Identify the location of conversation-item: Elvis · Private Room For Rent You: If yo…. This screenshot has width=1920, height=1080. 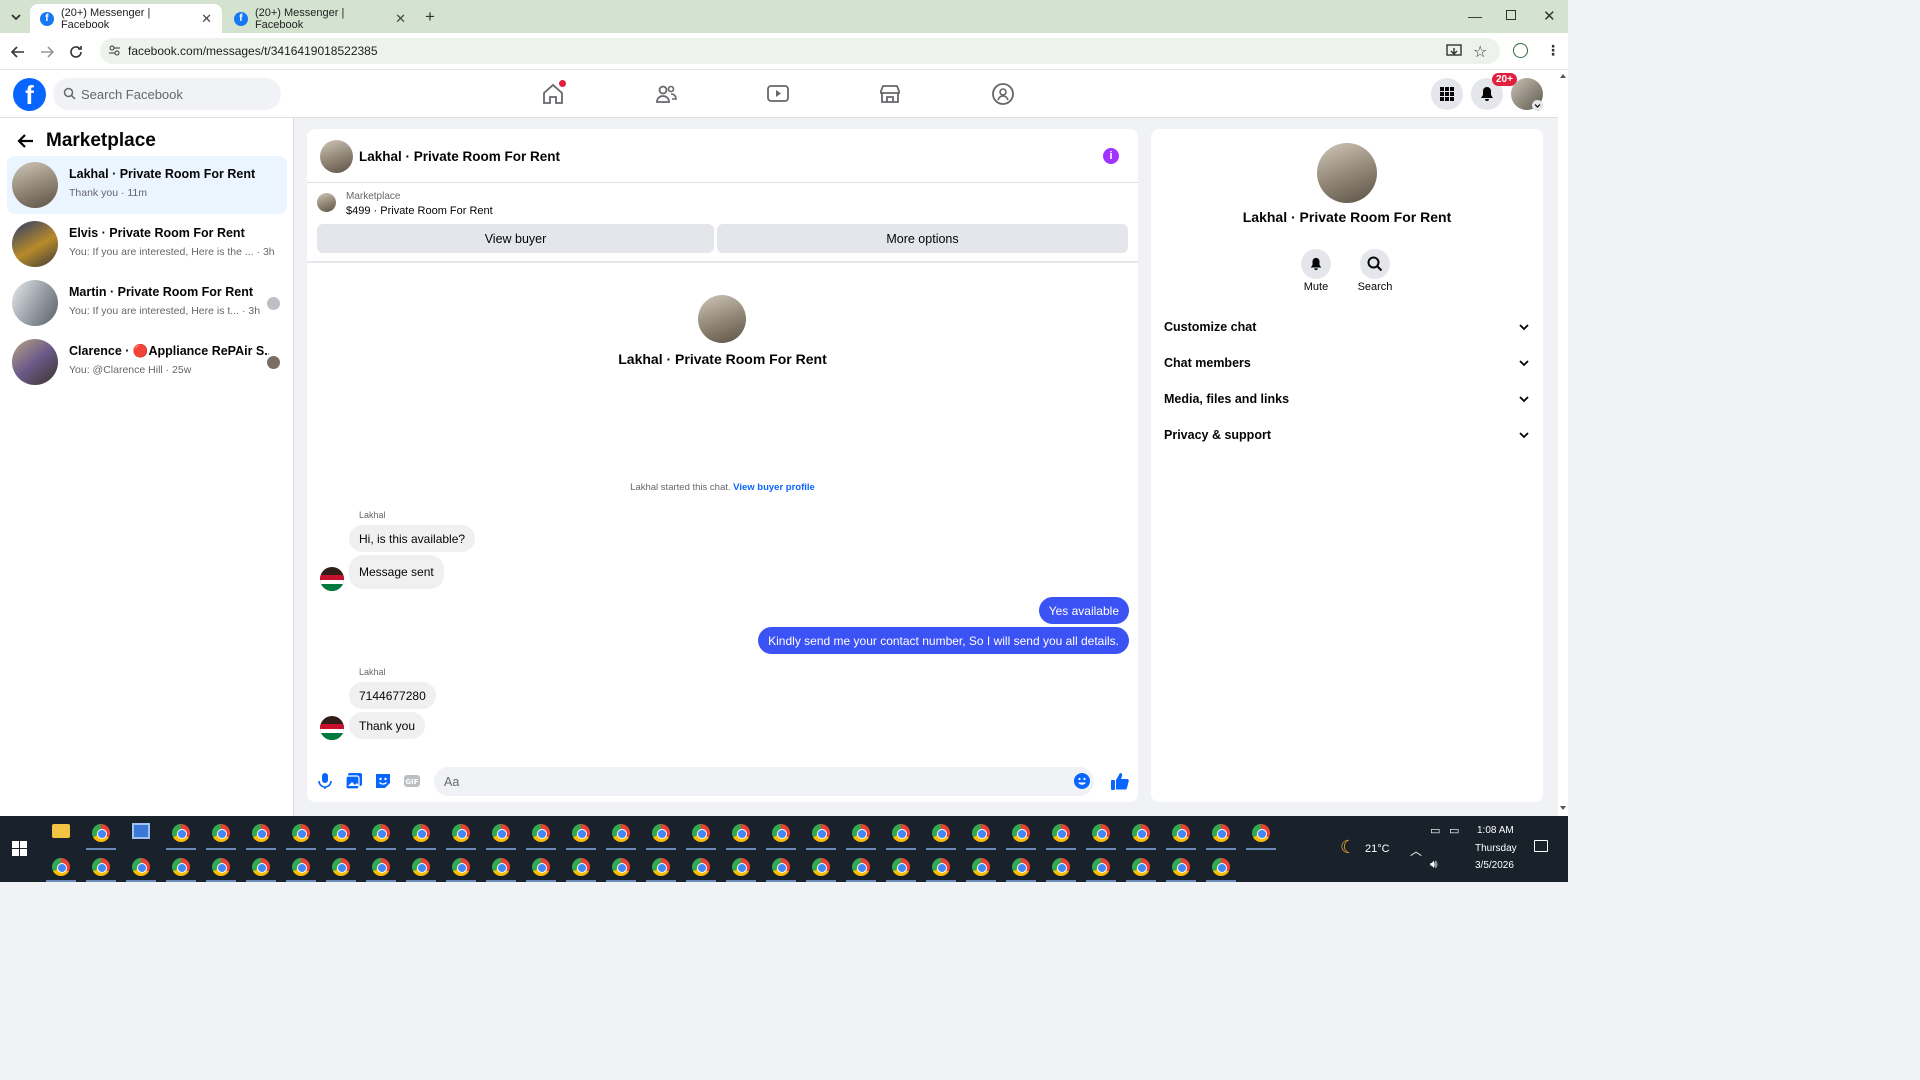
(147, 244).